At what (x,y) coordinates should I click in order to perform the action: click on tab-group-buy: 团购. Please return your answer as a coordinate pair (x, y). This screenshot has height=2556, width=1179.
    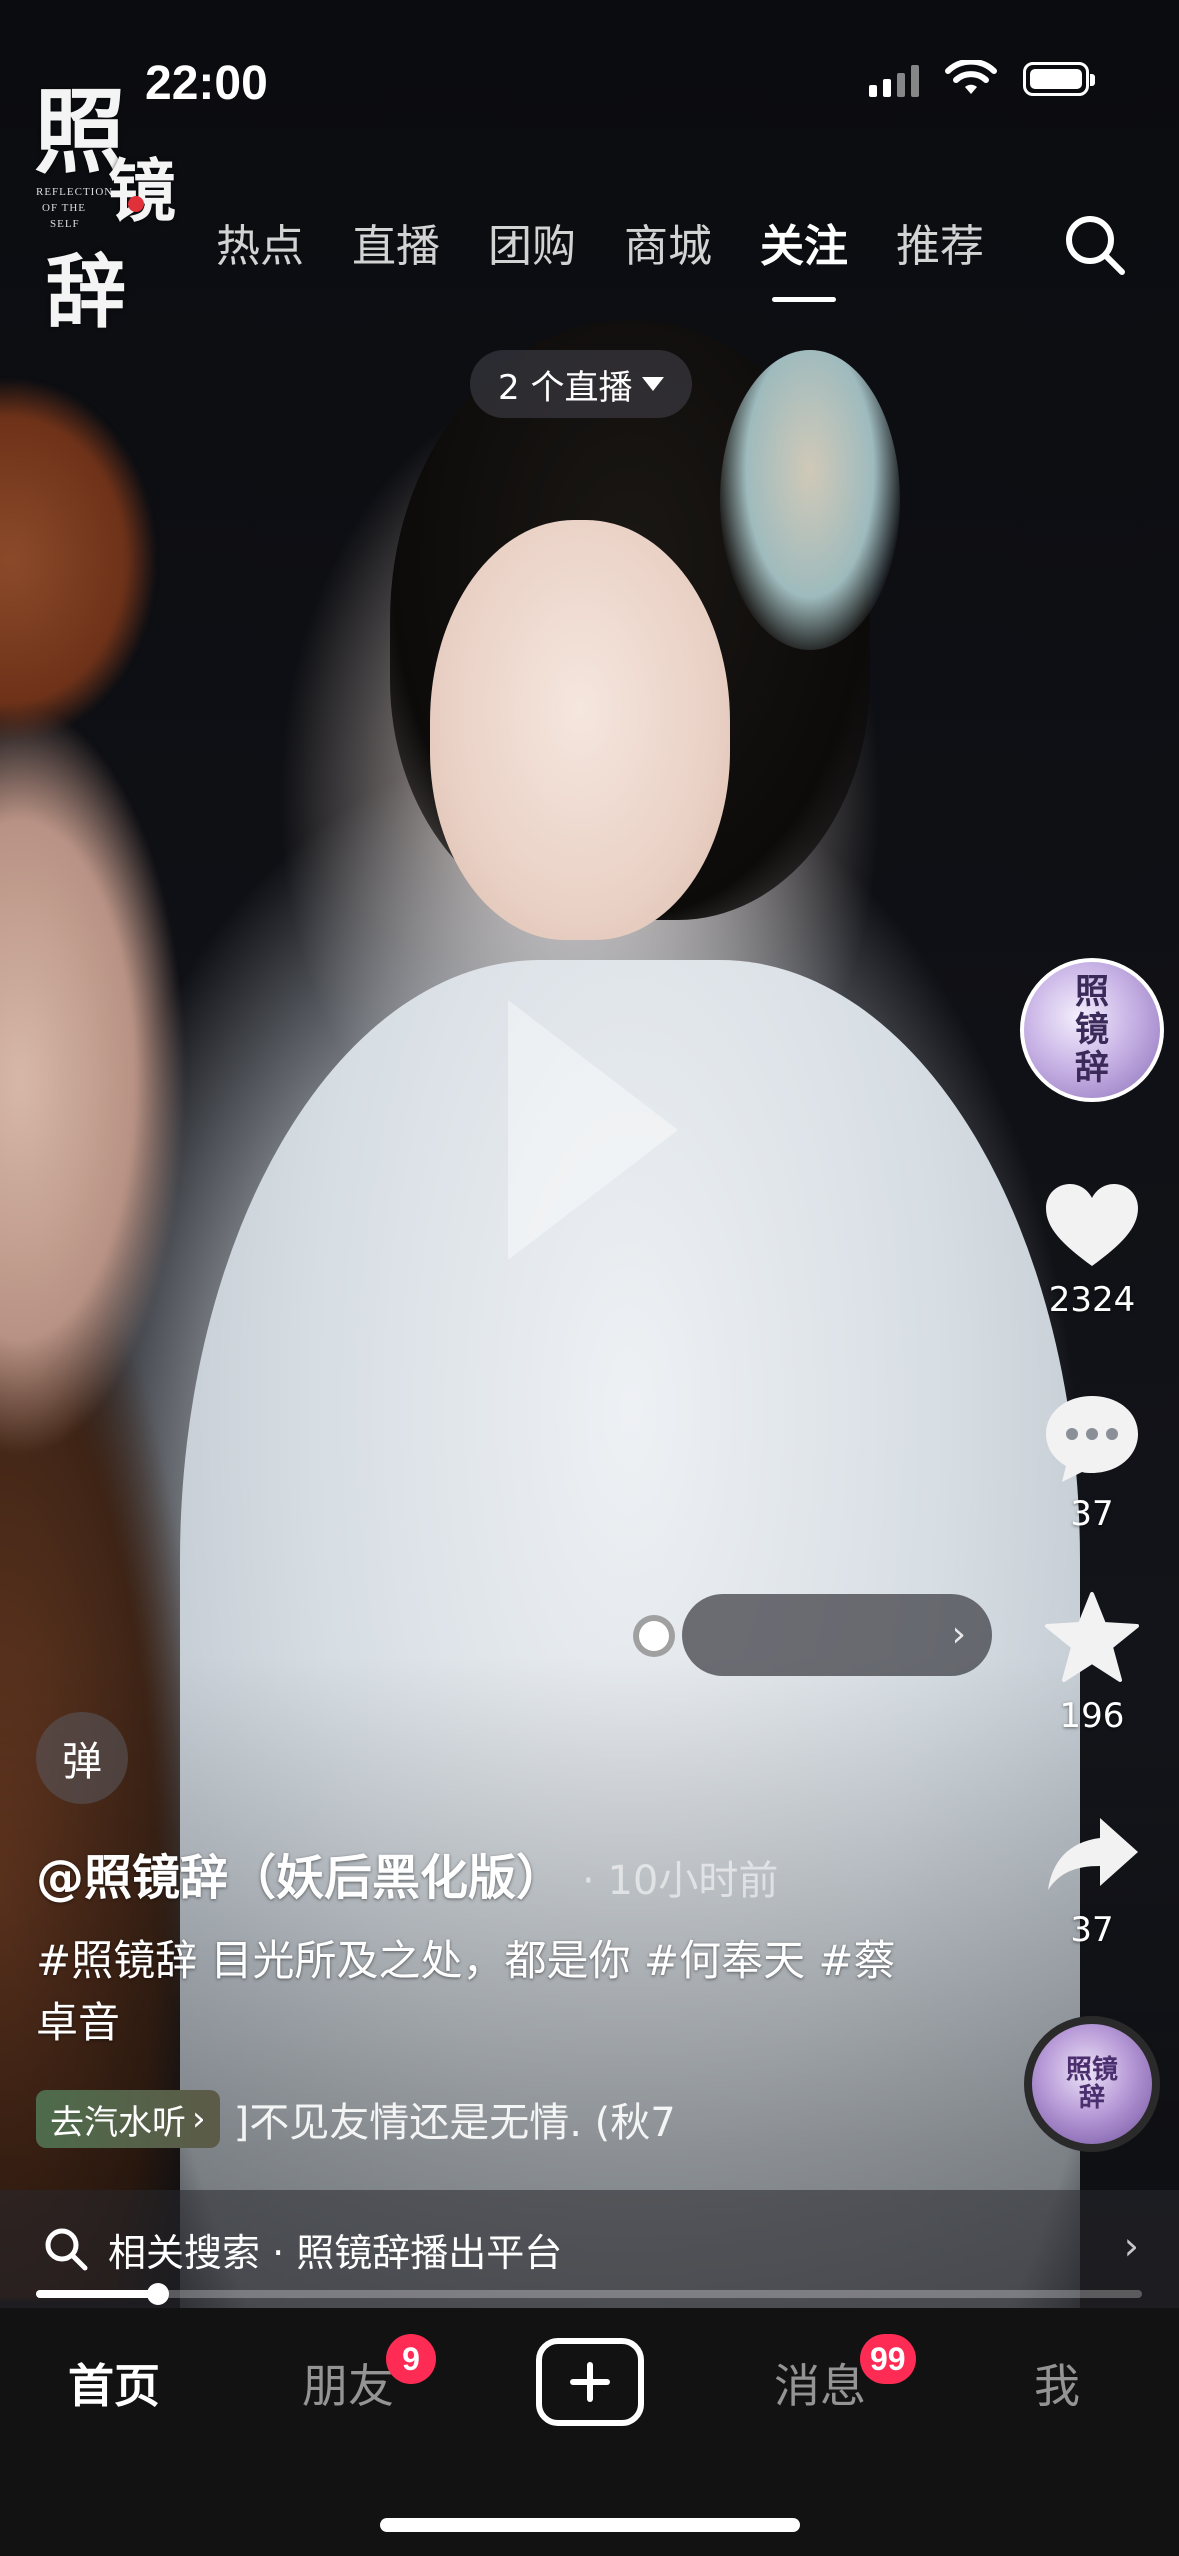
    Looking at the image, I should click on (532, 242).